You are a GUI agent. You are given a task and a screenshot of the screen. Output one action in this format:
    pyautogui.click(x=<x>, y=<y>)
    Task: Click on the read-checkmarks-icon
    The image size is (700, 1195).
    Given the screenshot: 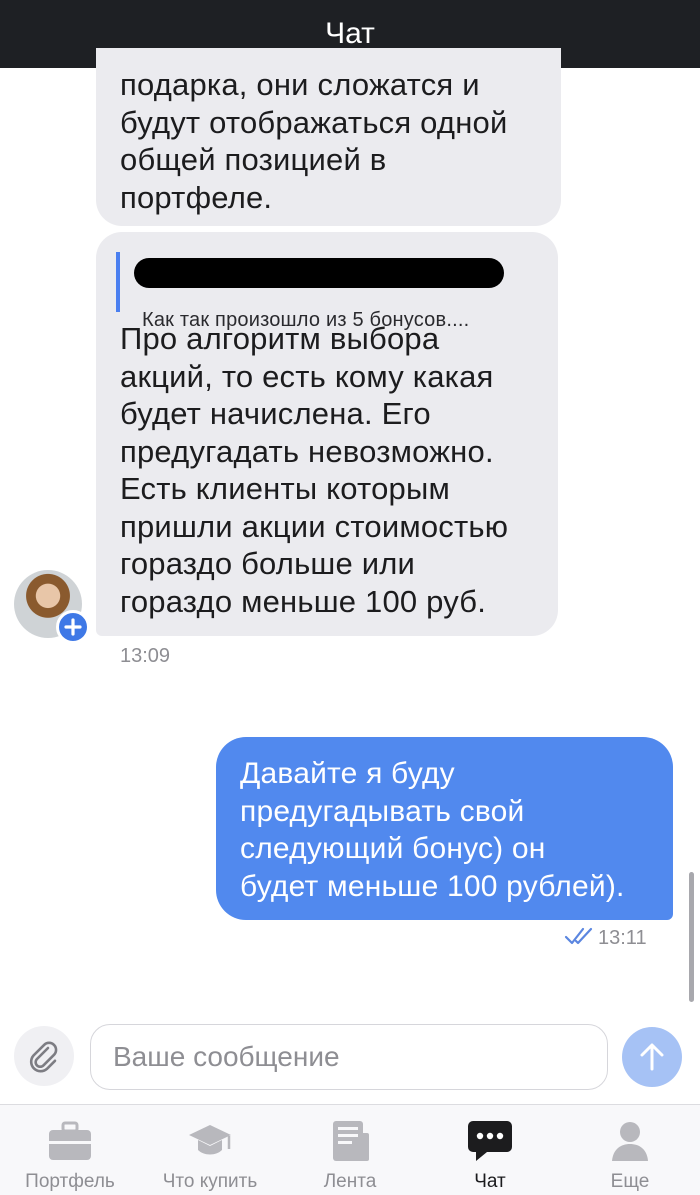 What is the action you would take?
    pyautogui.click(x=578, y=936)
    